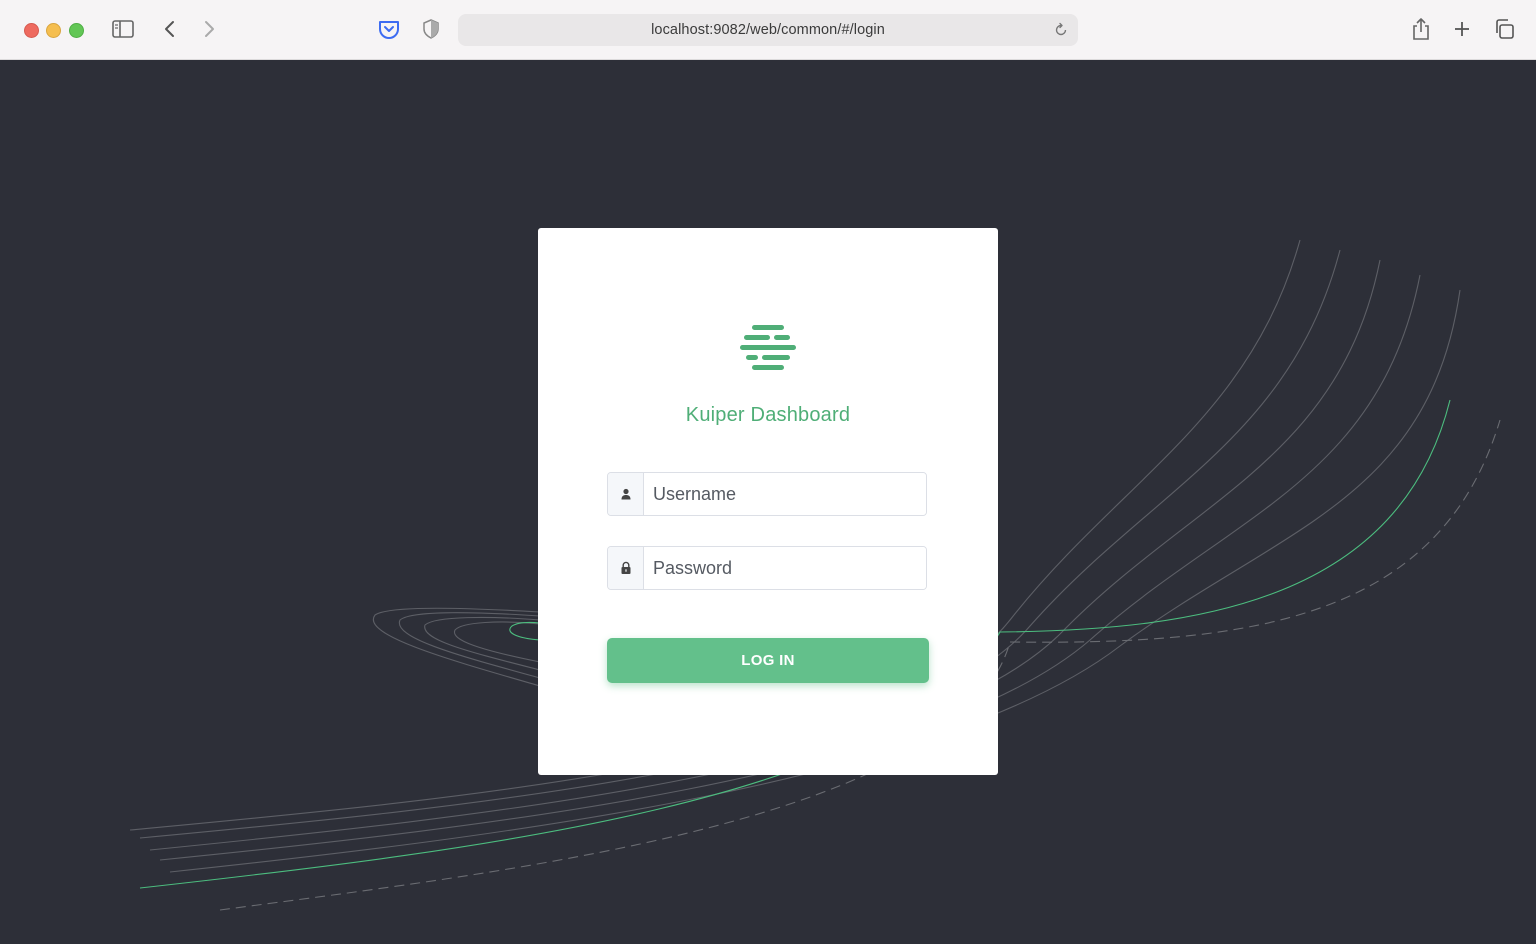 Image resolution: width=1536 pixels, height=944 pixels. I want to click on password-input, so click(785, 568).